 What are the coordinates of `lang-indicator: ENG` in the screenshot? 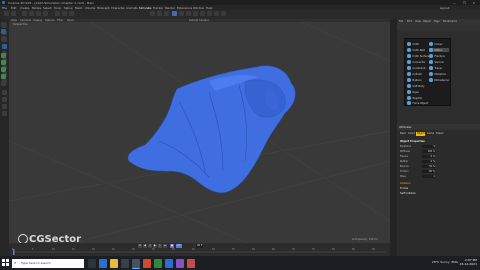 It's located at (455, 262).